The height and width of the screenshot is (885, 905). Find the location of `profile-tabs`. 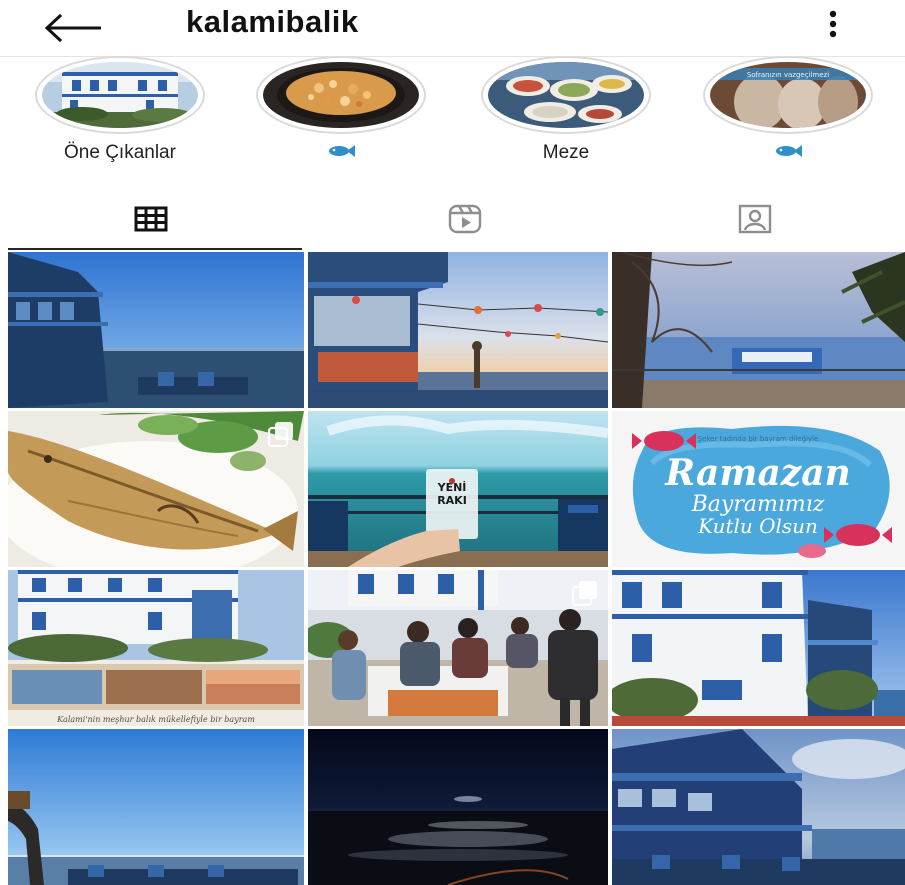

profile-tabs is located at coordinates (452, 220).